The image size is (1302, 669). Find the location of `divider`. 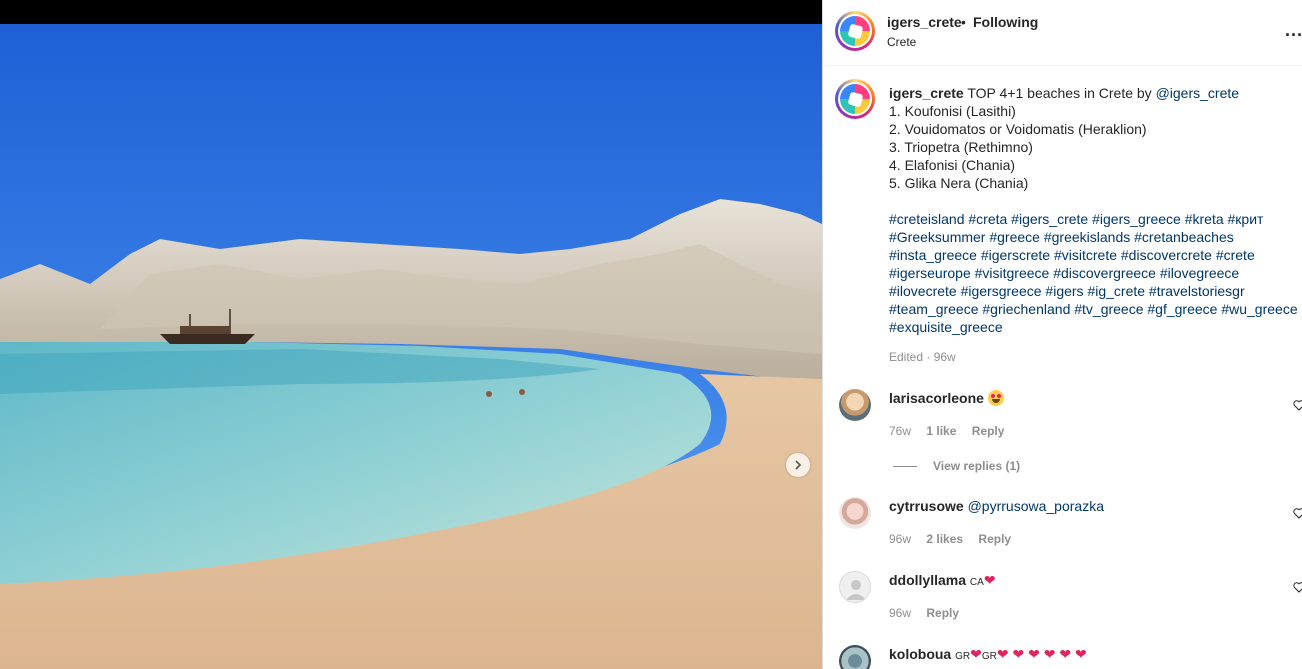

divider is located at coordinates (905, 466).